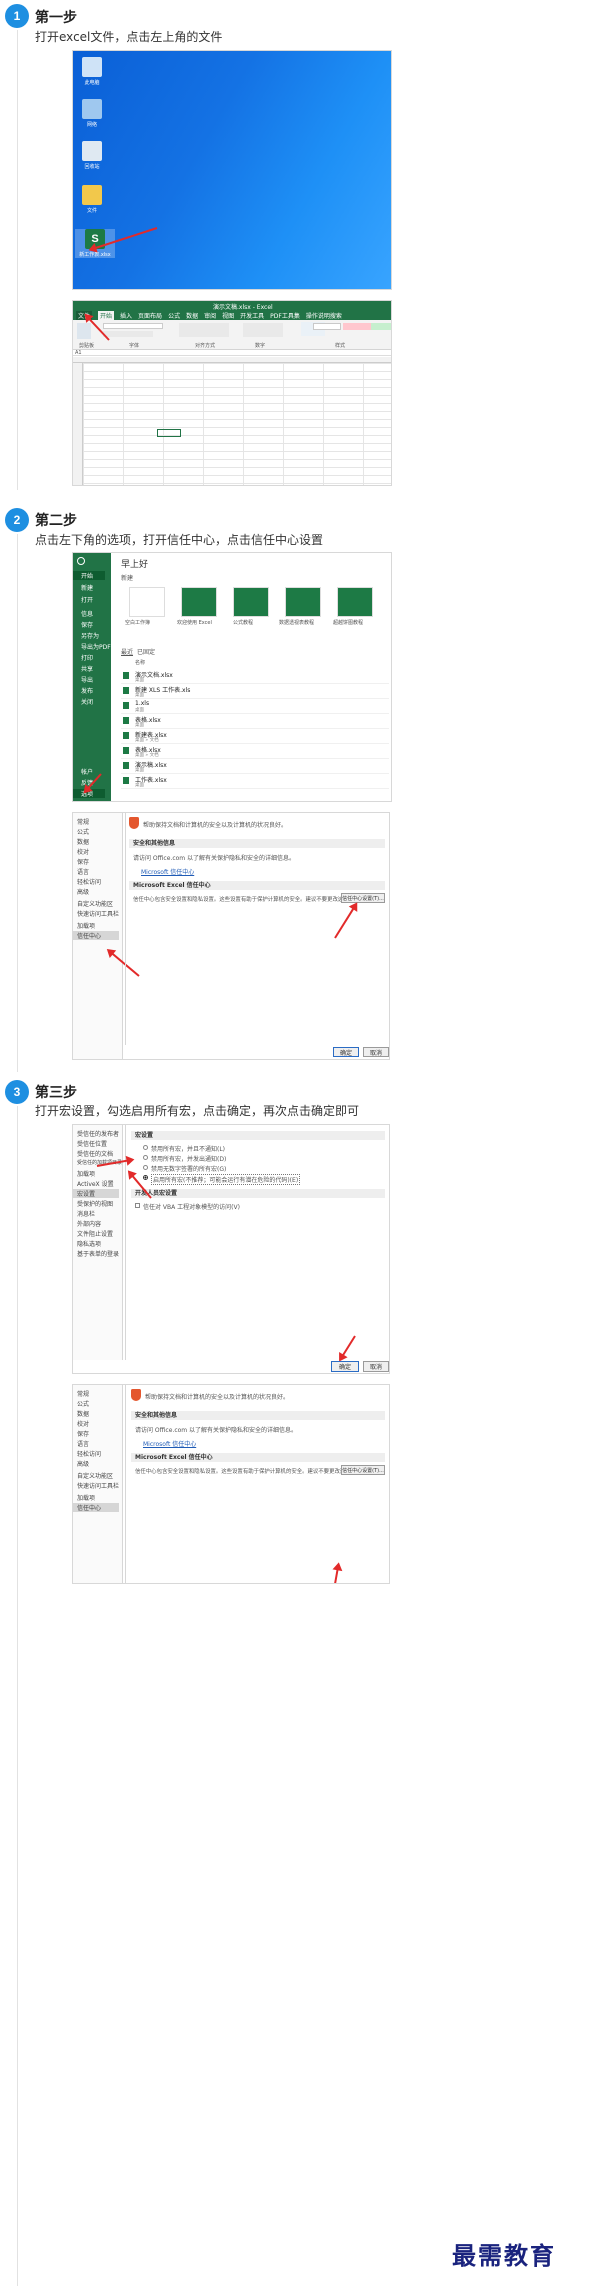 This screenshot has height=2286, width=606. What do you see at coordinates (355, 602) in the screenshot?
I see `template-pie` at bounding box center [355, 602].